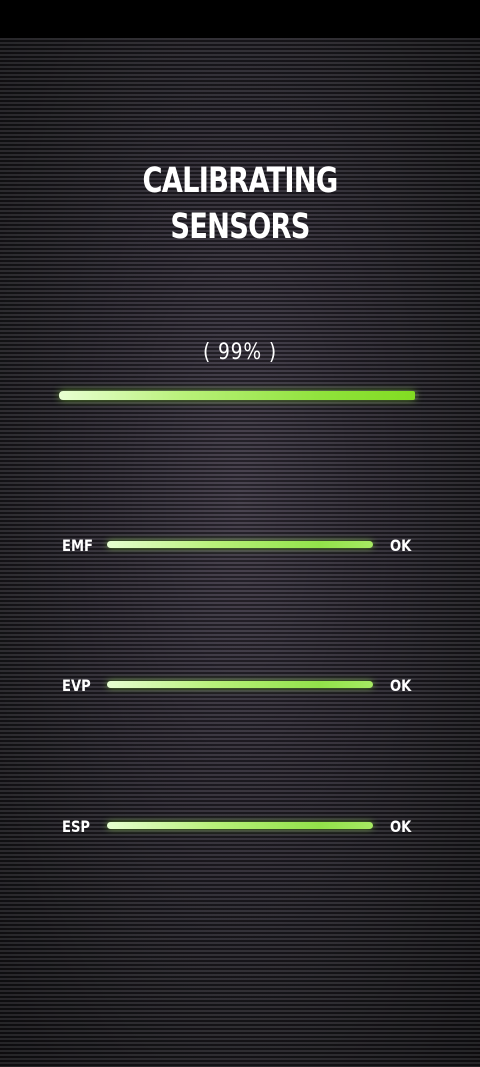  I want to click on progress-percent: ( 99% ), so click(240, 352).